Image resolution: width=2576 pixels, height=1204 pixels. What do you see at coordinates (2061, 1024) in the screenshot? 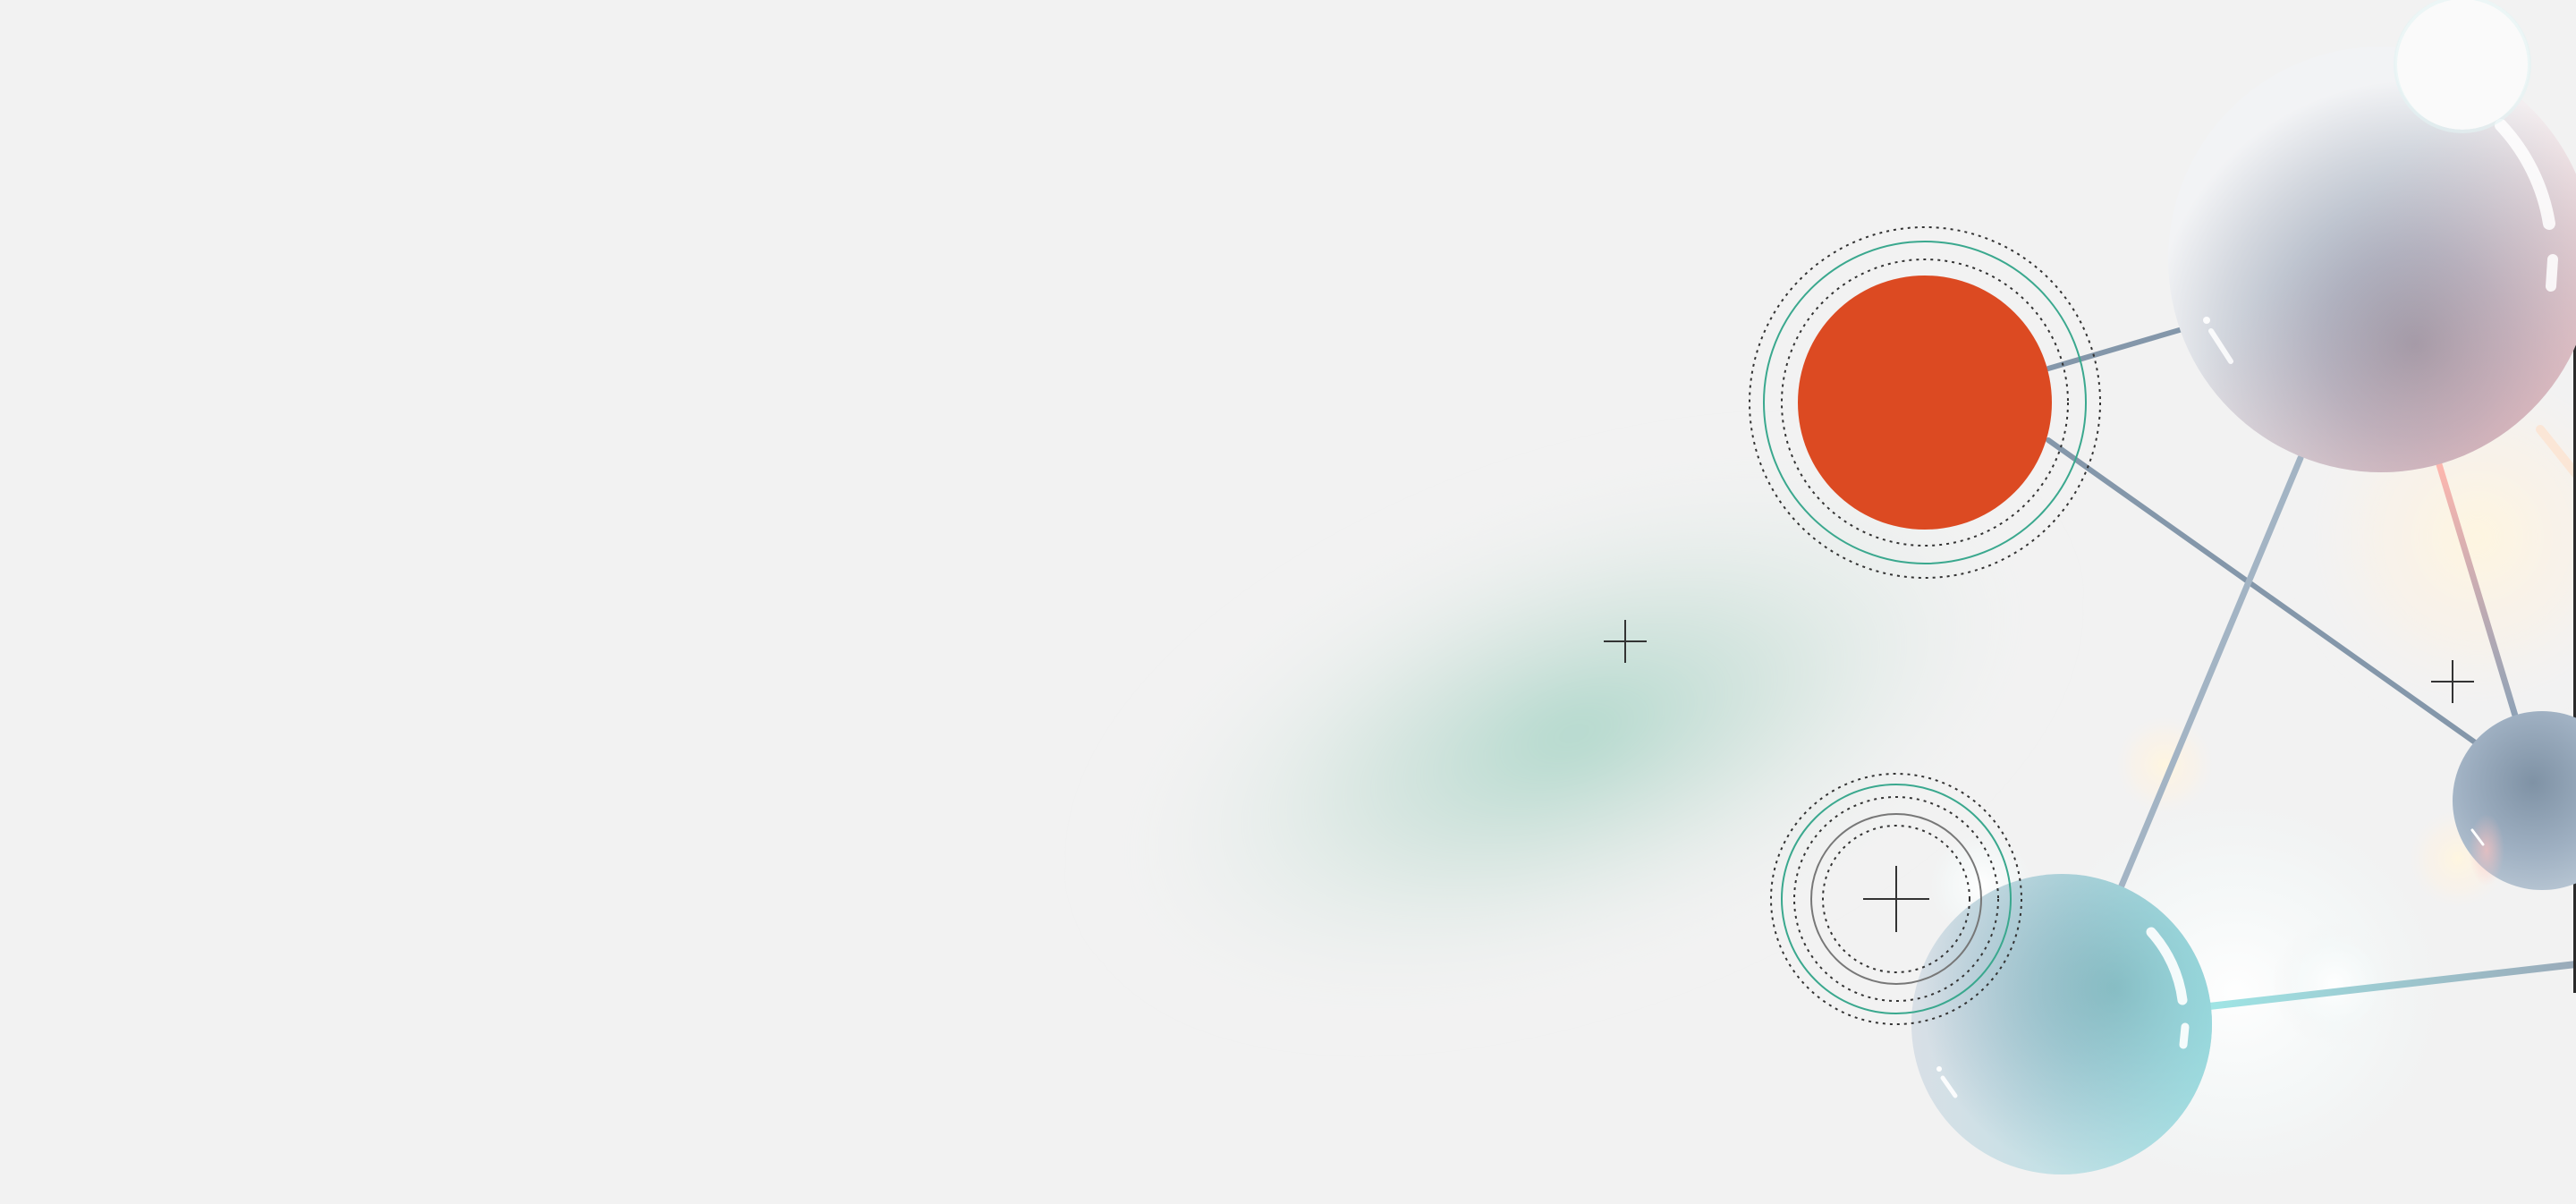
I see `bottom-molecule-node` at bounding box center [2061, 1024].